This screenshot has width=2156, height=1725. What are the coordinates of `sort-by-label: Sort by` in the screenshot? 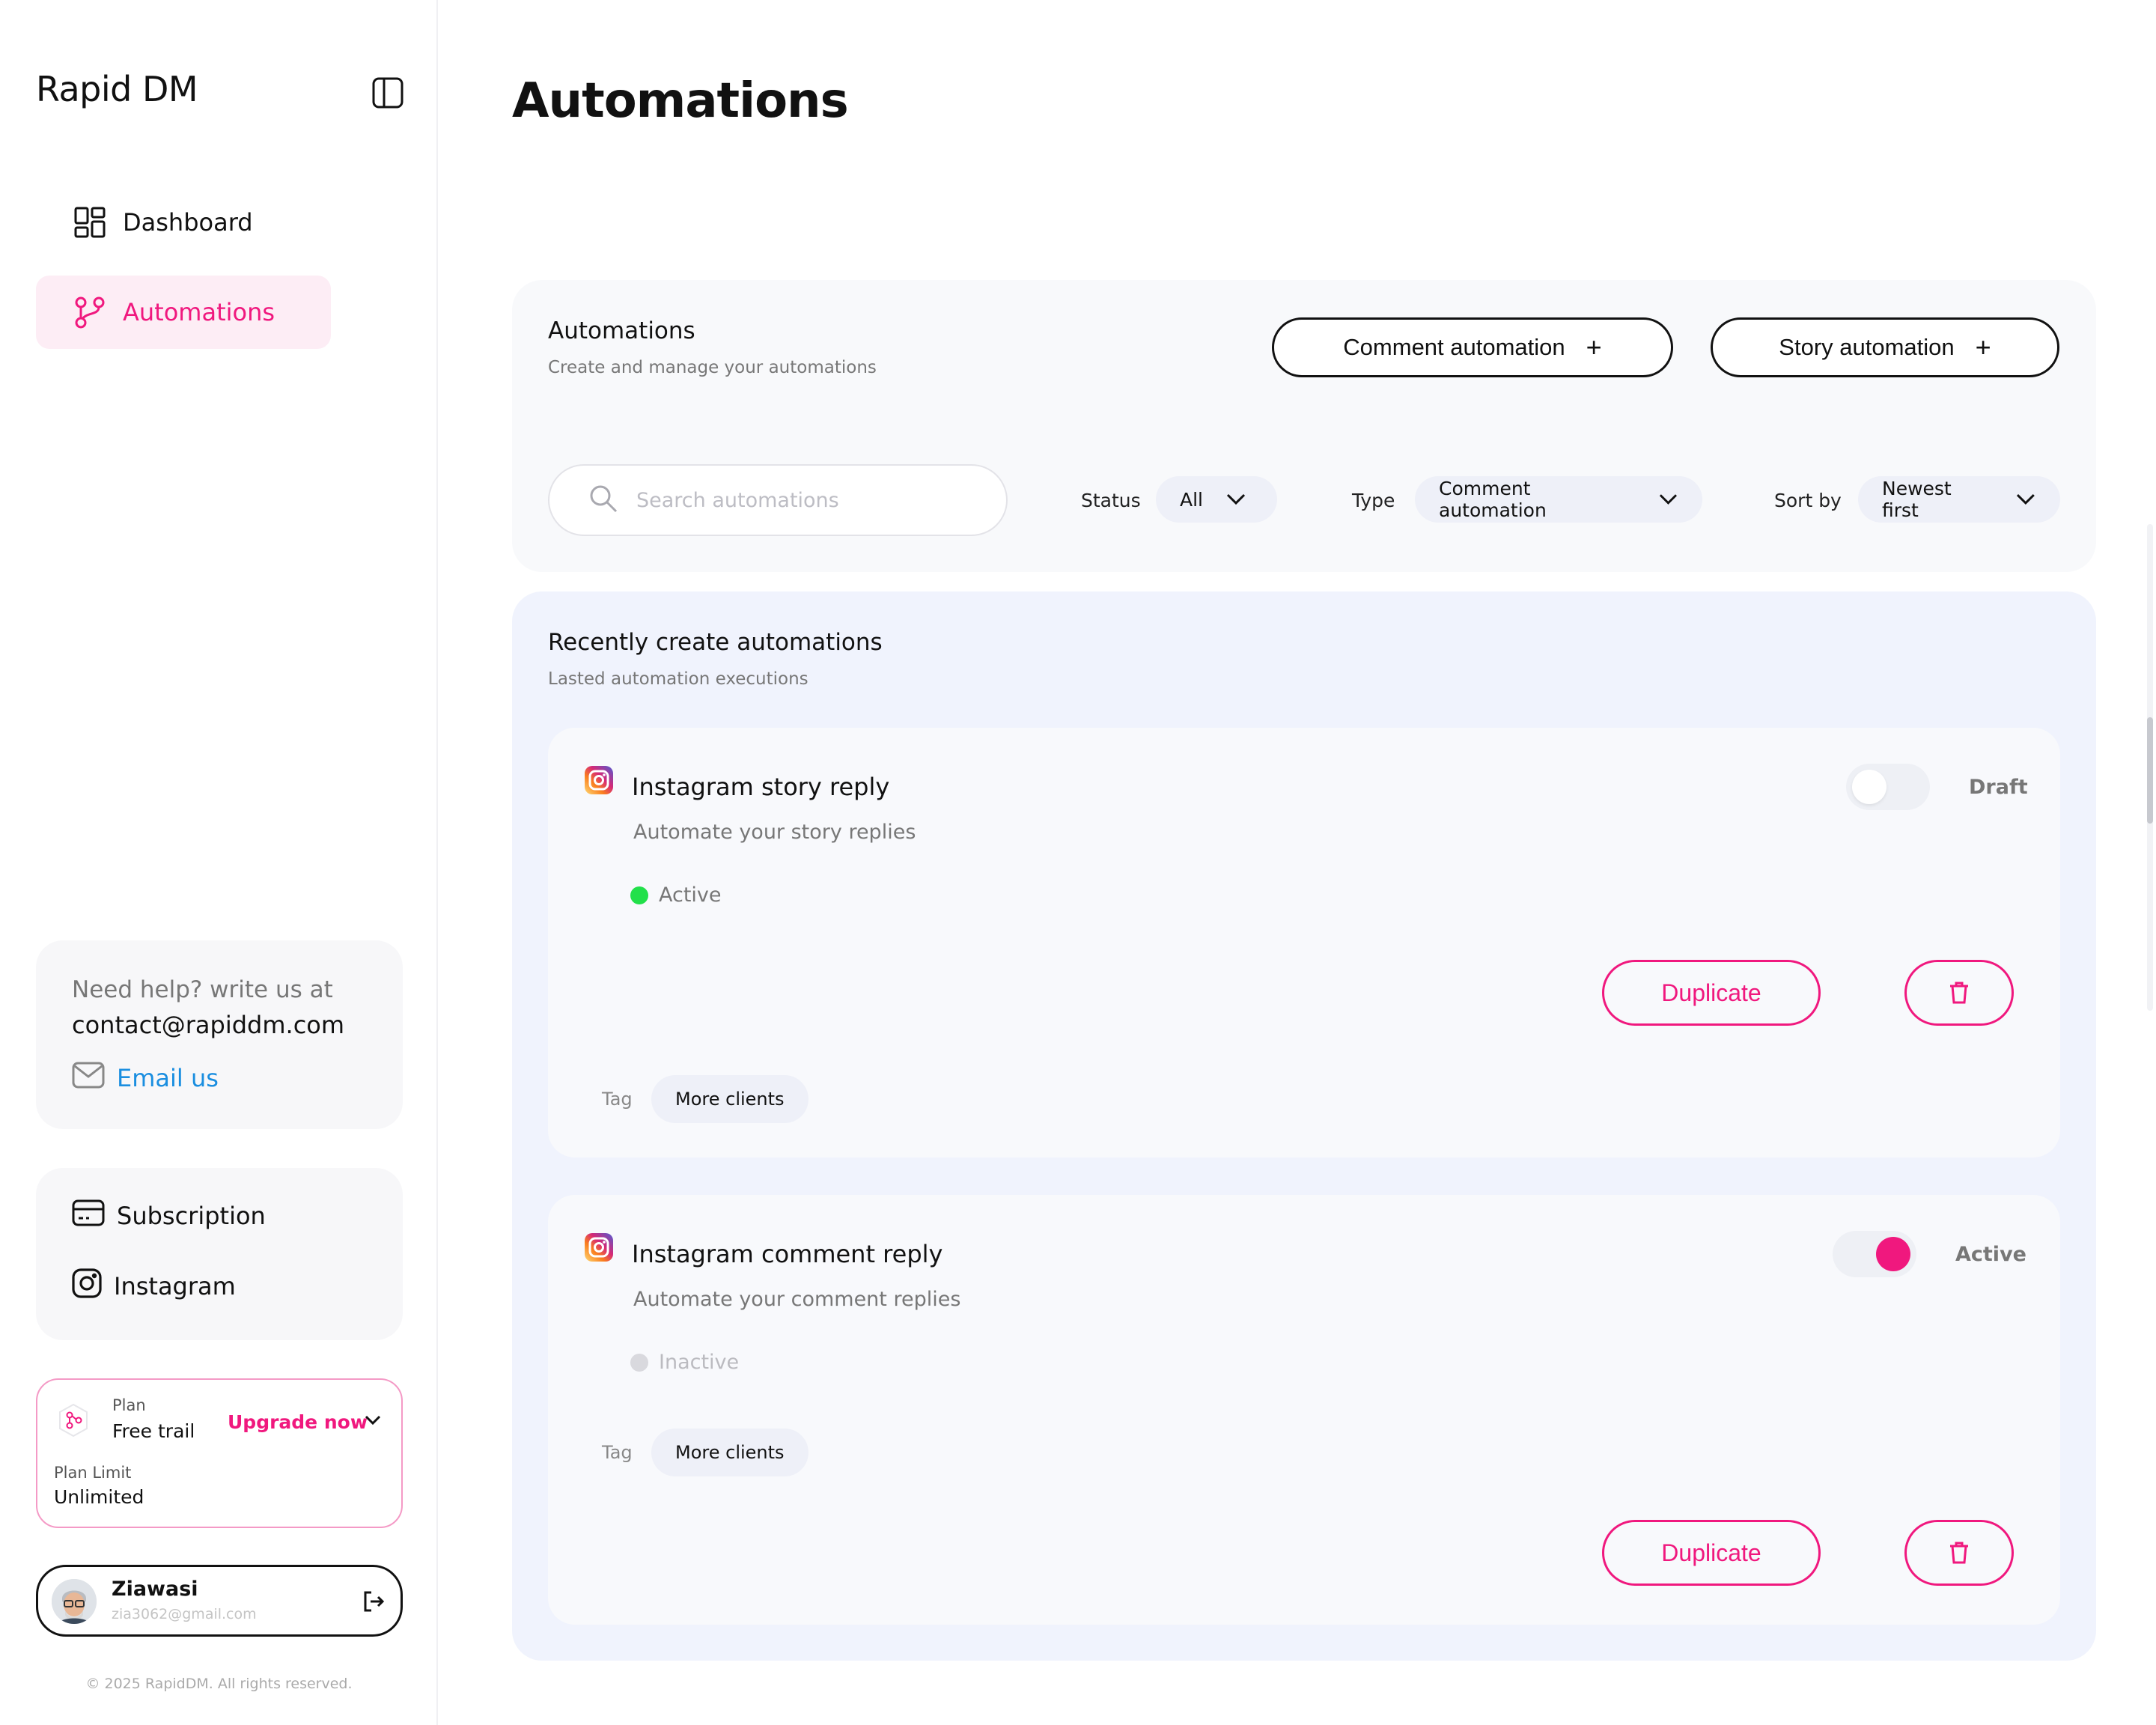 It's located at (1808, 500).